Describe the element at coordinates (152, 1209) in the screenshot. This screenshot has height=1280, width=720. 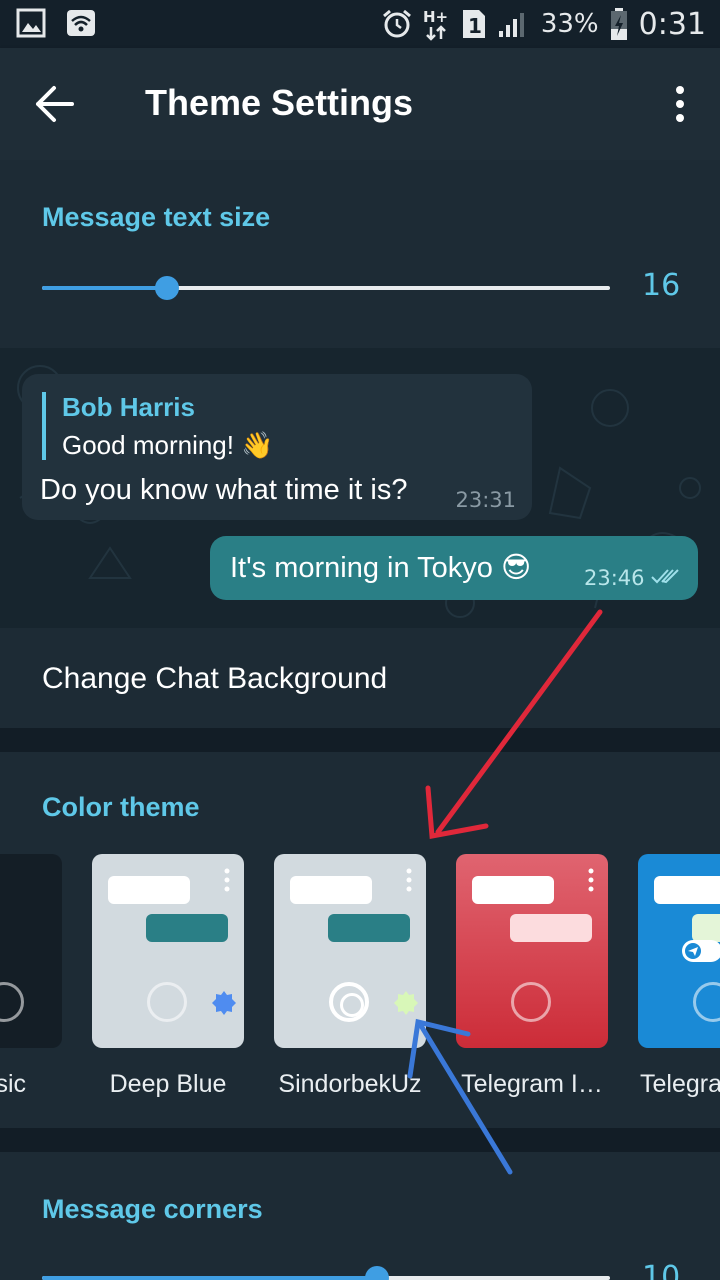
I see `message-corners-label: Message corners` at that location.